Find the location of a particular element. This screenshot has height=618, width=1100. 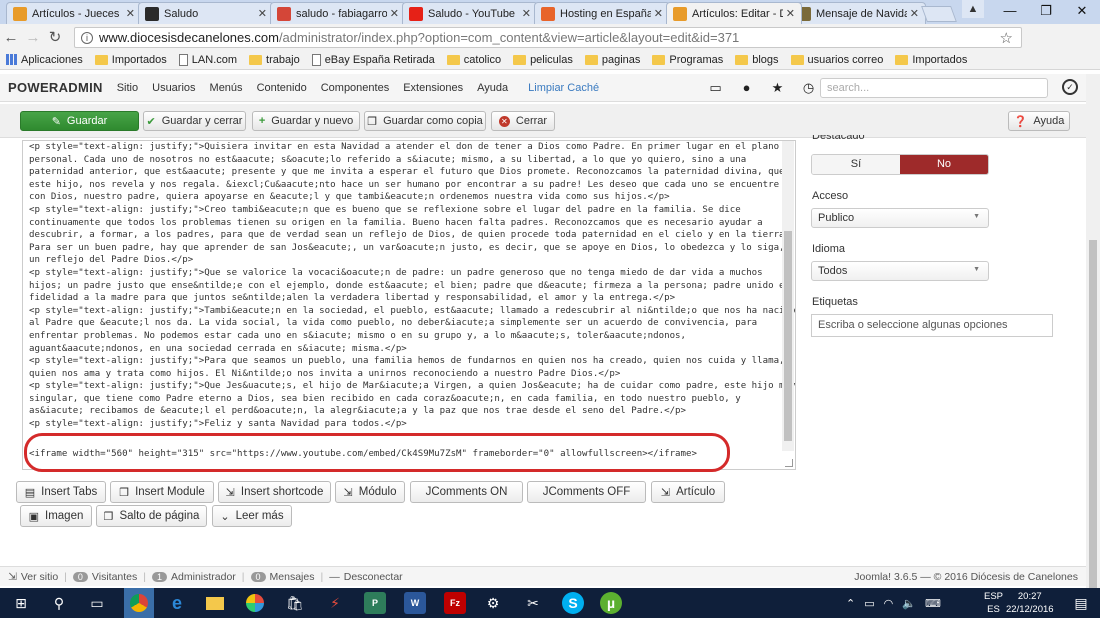

windows-start-icon: ⊞ is located at coordinates (21, 603).